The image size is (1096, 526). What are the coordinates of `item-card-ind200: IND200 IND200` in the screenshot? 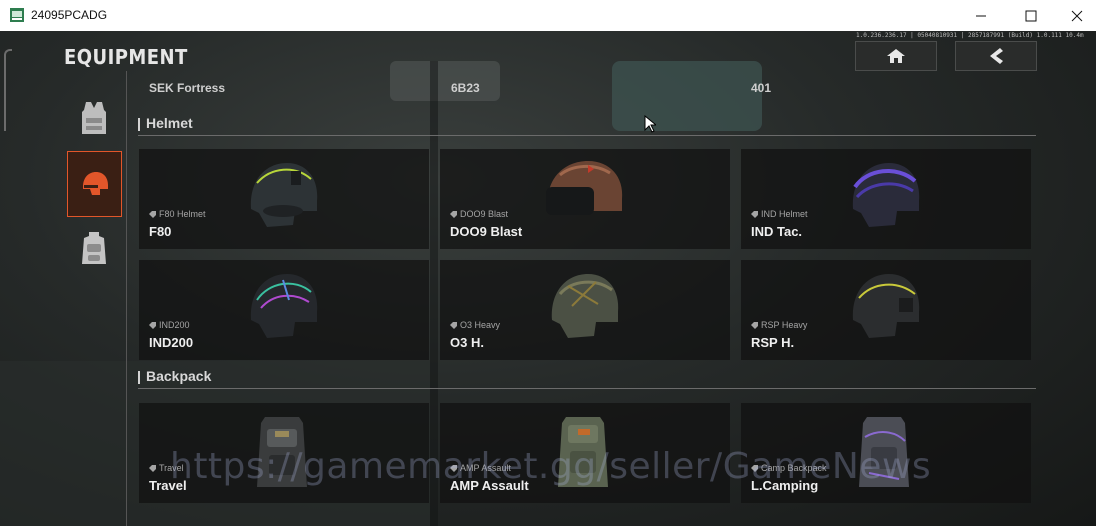 It's located at (284, 310).